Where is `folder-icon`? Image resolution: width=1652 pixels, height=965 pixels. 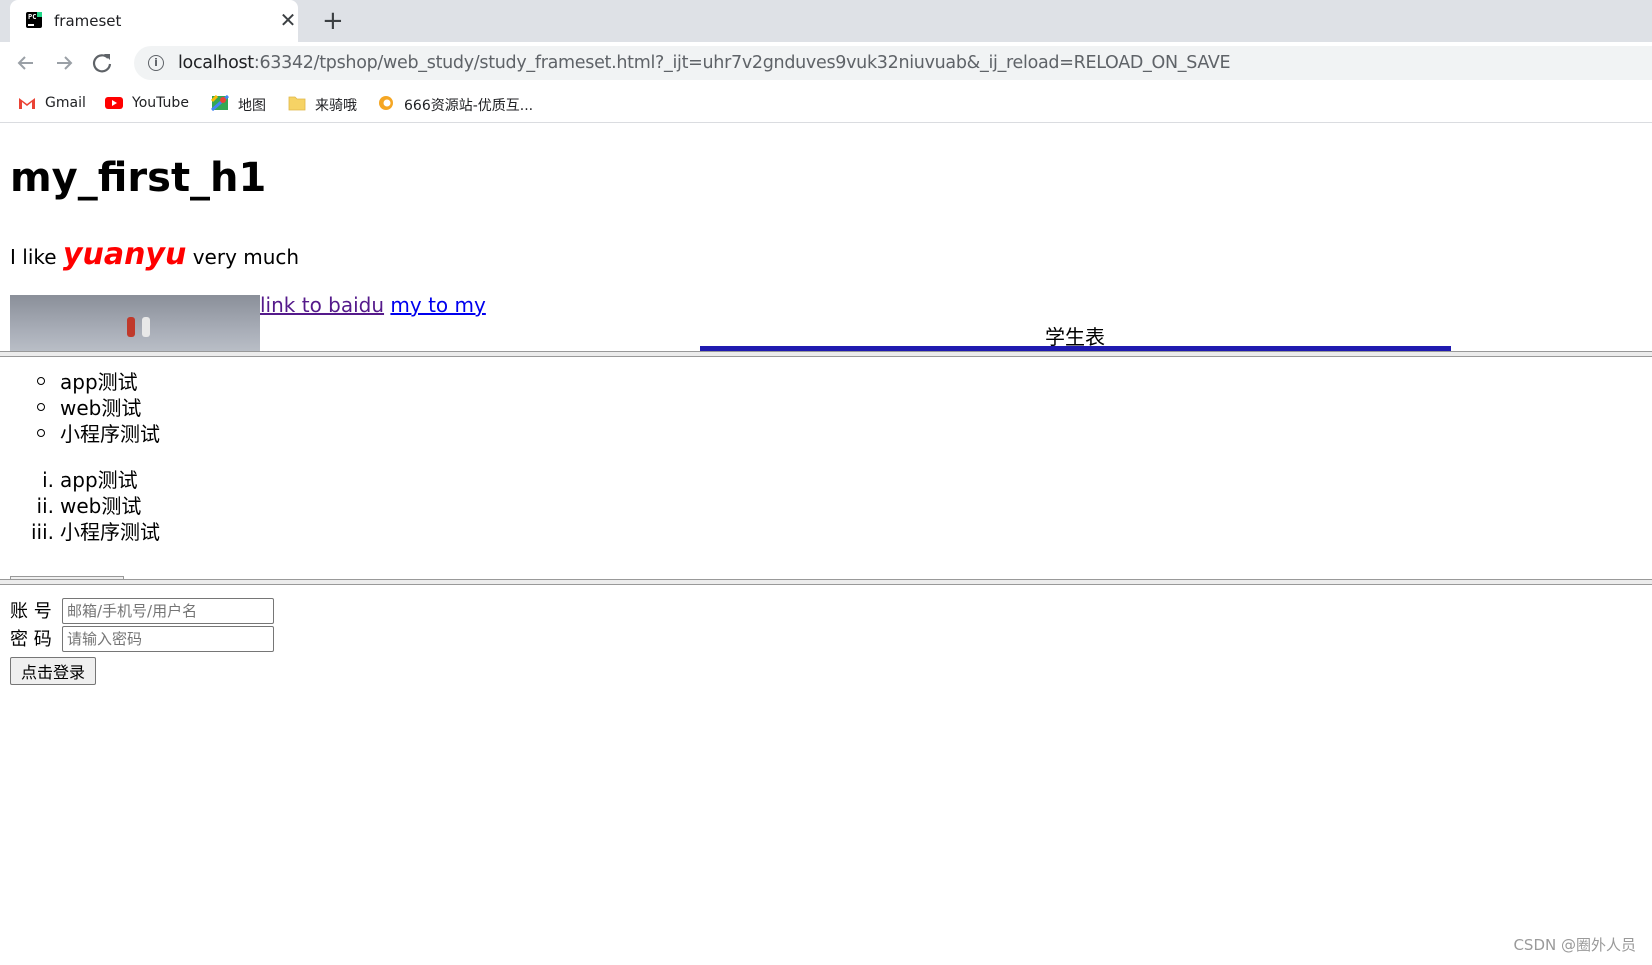 folder-icon is located at coordinates (297, 103).